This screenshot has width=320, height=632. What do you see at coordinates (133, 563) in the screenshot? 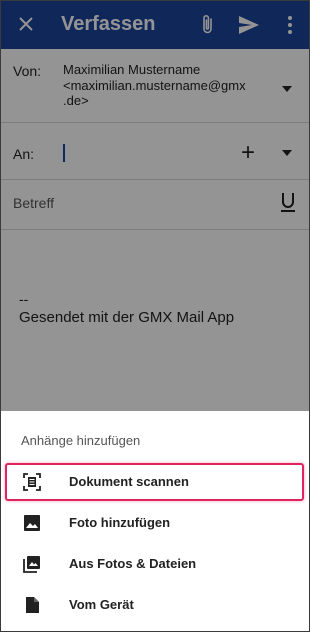
I see `sheet-item-label: Aus Fotos & Dateien` at bounding box center [133, 563].